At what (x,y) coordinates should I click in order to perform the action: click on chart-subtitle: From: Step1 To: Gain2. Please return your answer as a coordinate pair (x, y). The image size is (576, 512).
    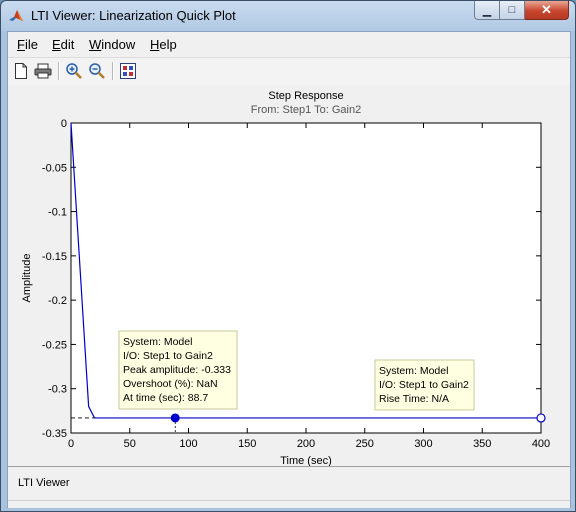
    Looking at the image, I should click on (306, 110).